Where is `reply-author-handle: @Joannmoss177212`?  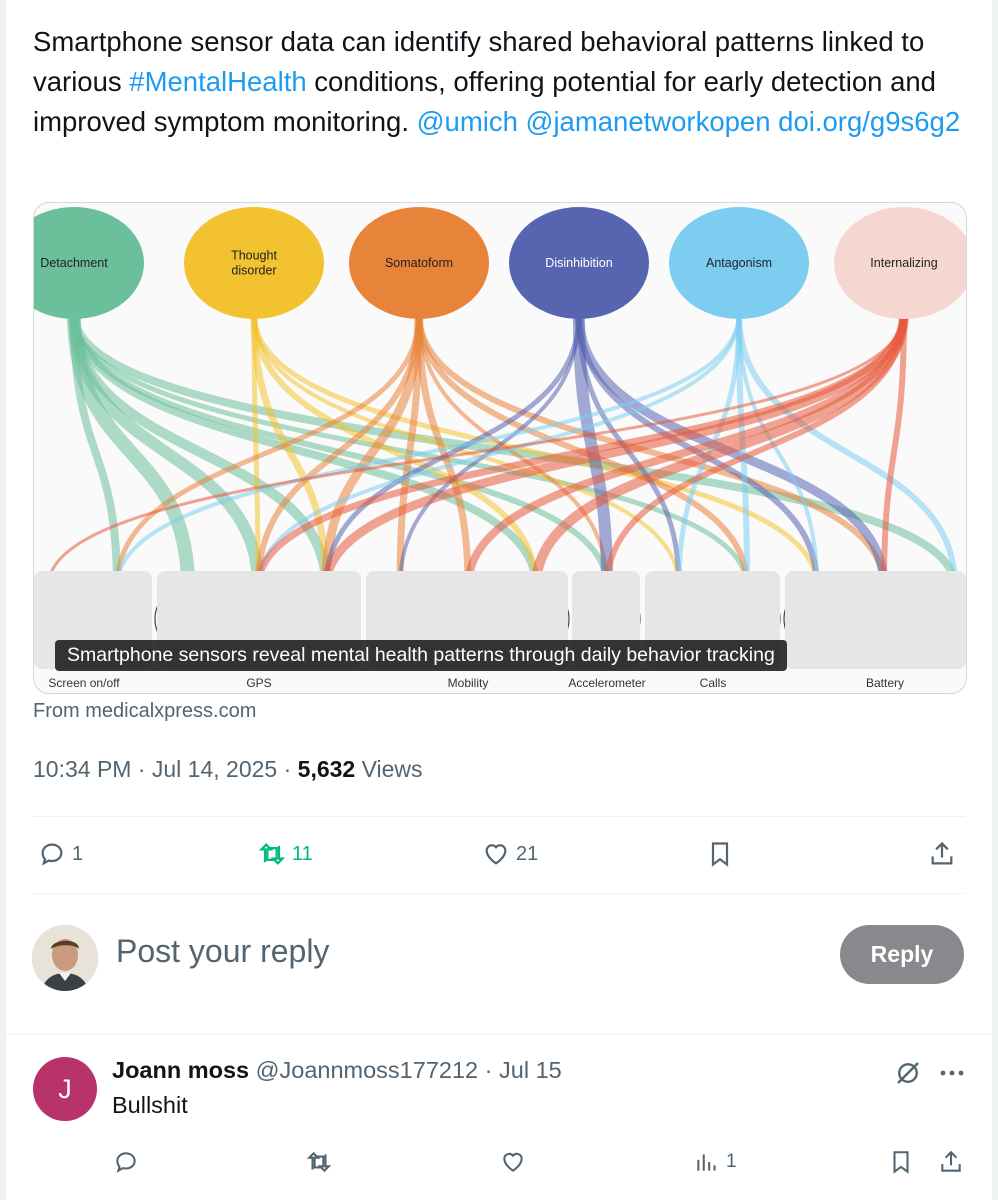
reply-author-handle: @Joannmoss177212 is located at coordinates (367, 1070).